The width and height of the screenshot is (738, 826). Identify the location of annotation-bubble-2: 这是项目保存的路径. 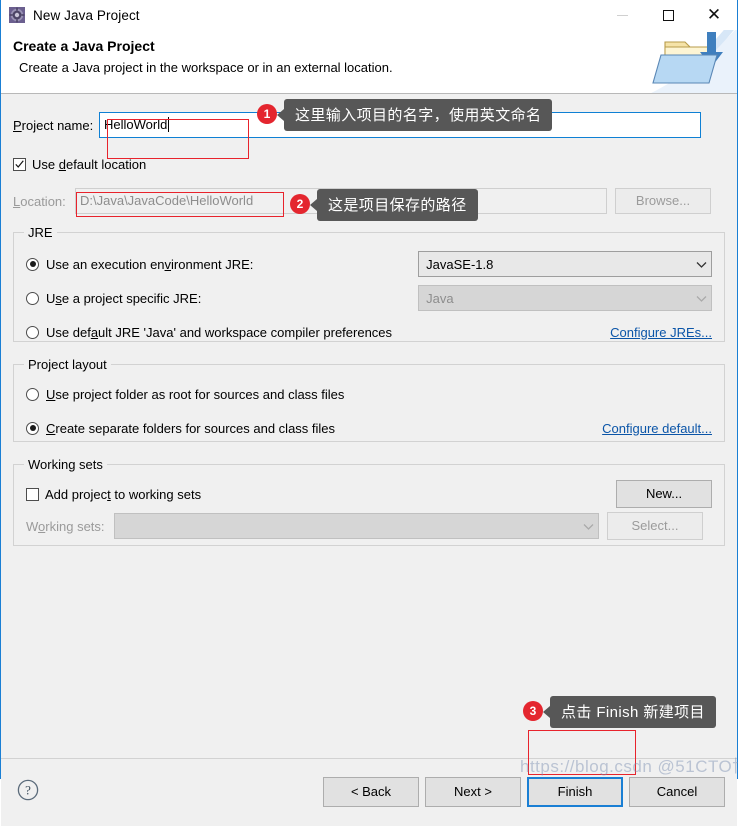
(394, 205).